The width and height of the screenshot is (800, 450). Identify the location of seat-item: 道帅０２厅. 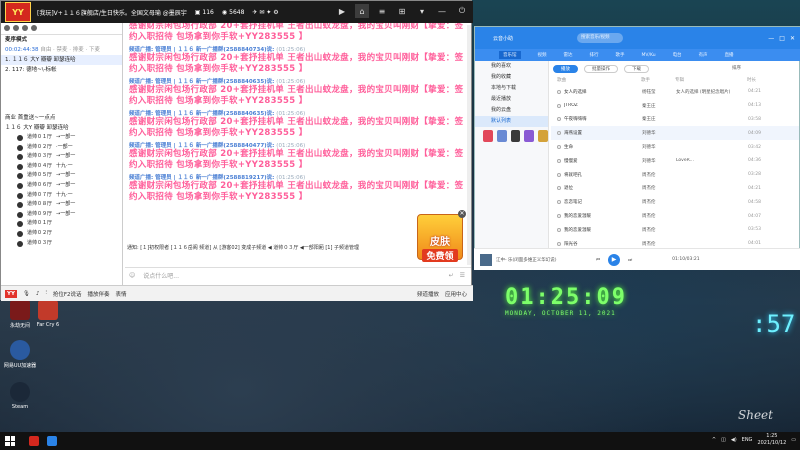
(61, 234).